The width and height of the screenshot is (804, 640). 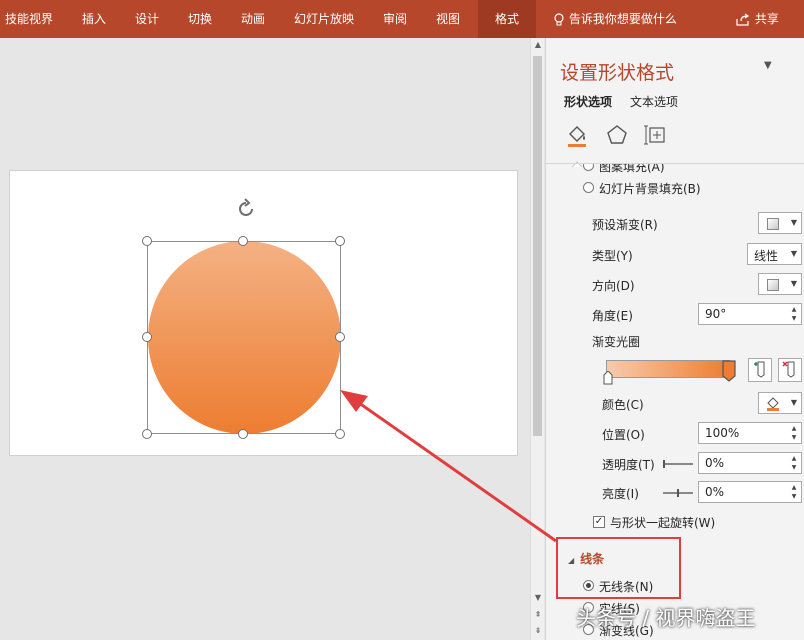 I want to click on angle-spinner: 90° ▲ ▼, so click(x=750, y=314).